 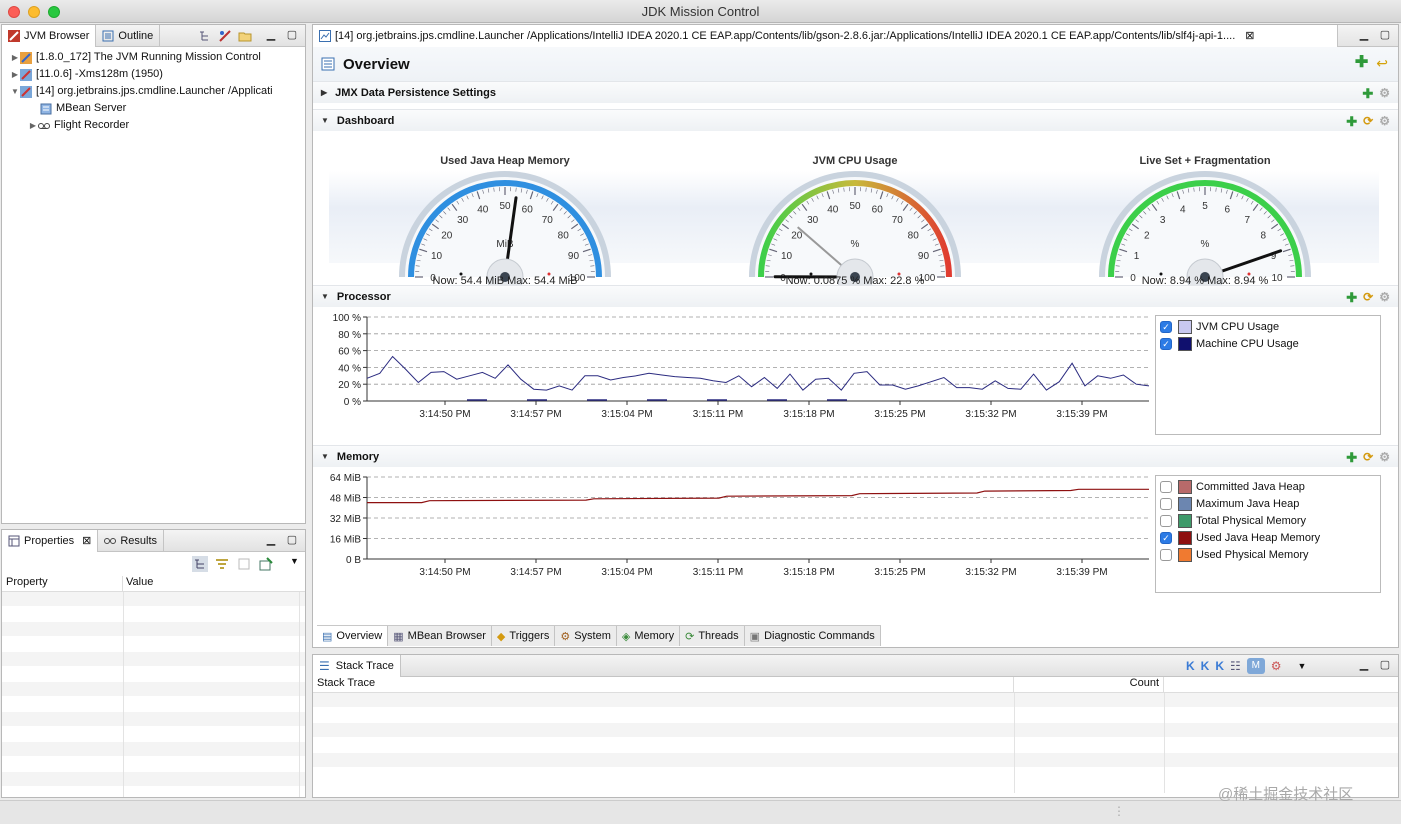 I want to click on pin-icon, so click(x=266, y=564).